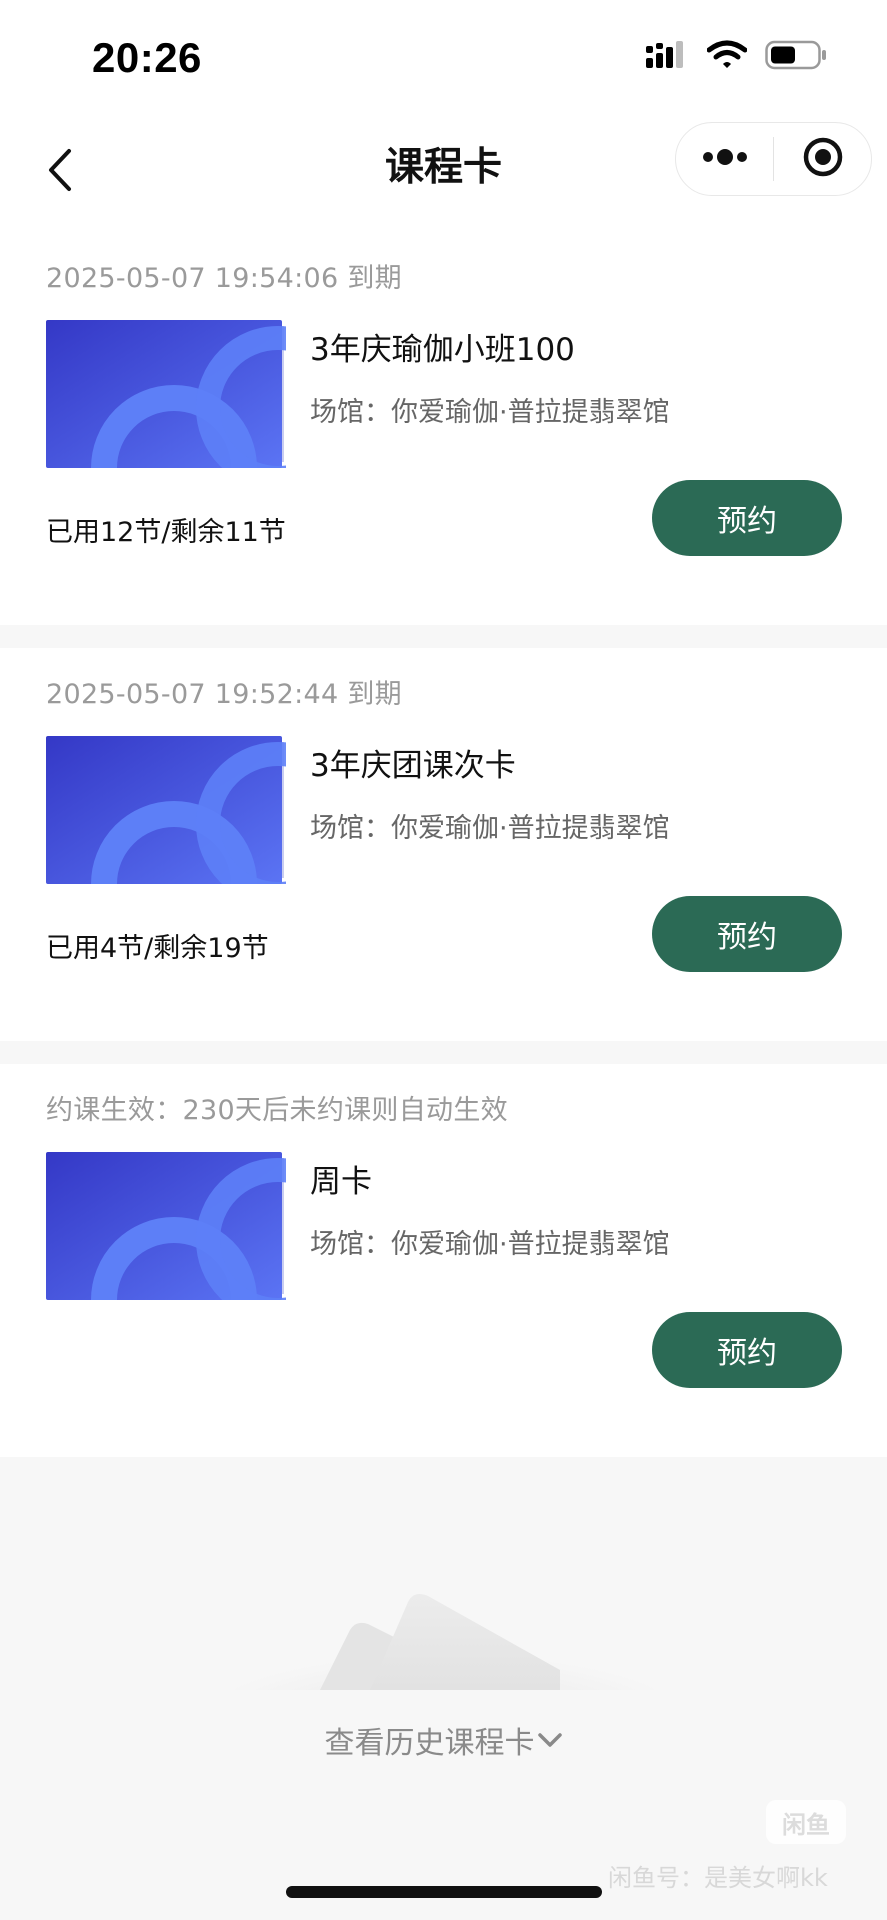 This screenshot has width=887, height=1920. I want to click on more-menu-button, so click(724, 159).